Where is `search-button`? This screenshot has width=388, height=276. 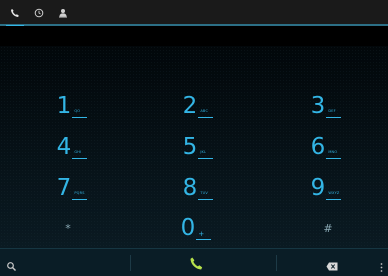 search-button is located at coordinates (13, 264).